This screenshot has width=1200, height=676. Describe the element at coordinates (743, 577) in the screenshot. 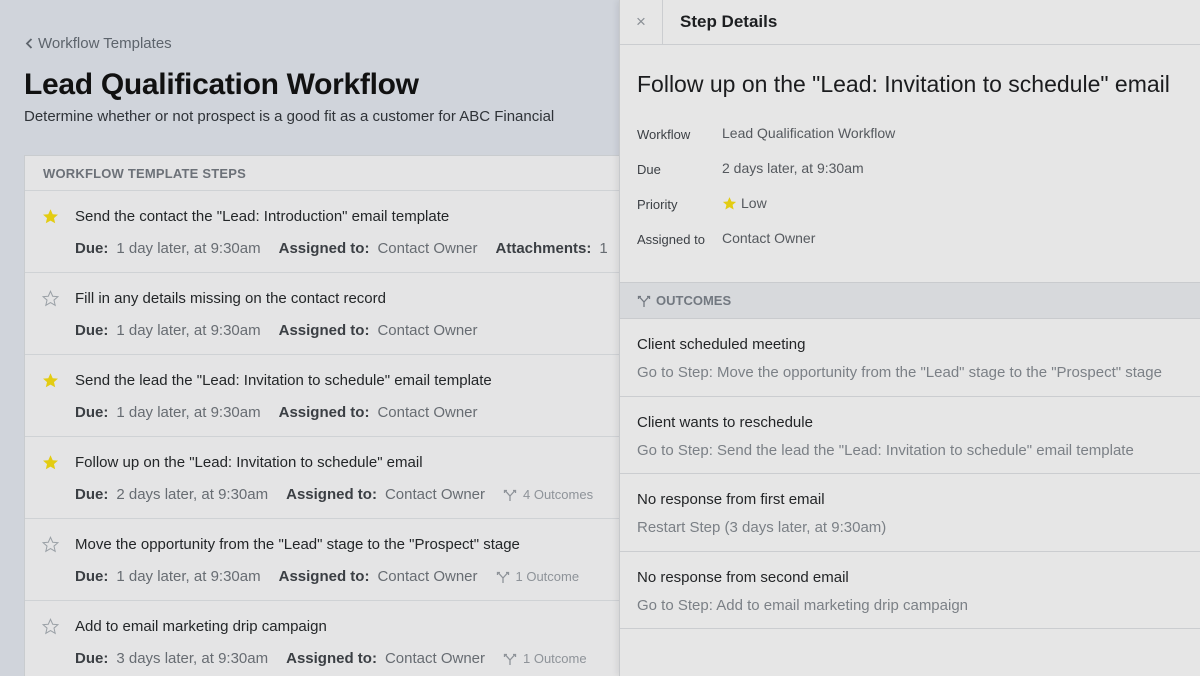

I see `outcome-name: No response from second email` at that location.